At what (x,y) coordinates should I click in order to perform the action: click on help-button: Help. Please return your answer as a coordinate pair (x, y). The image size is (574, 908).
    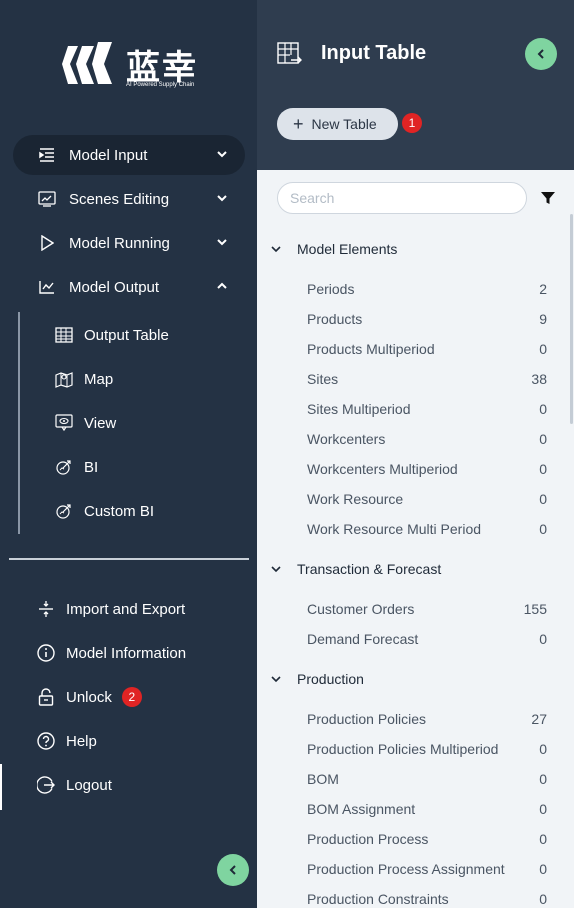
    Looking at the image, I should click on (66, 741).